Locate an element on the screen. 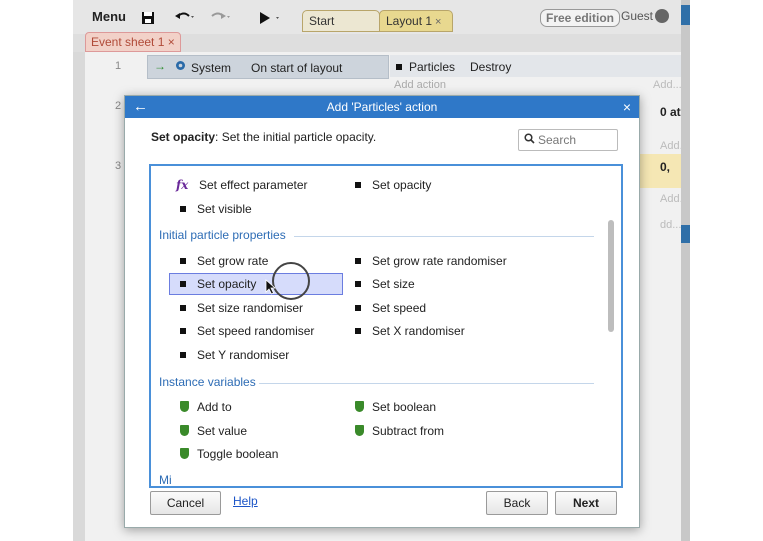 Image resolution: width=763 pixels, height=541 pixels. item-label: Toggle boolean is located at coordinates (238, 454).